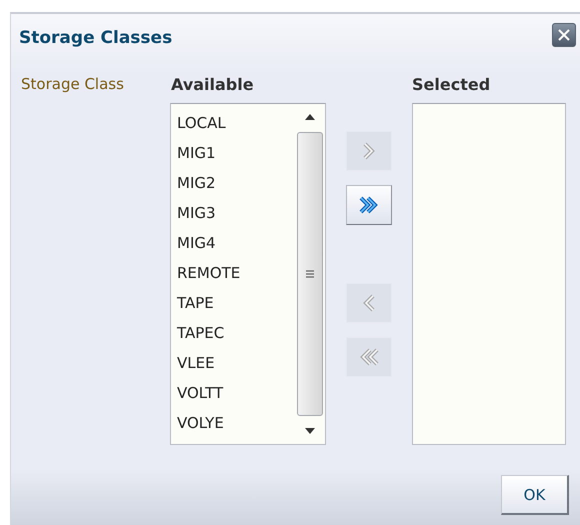  What do you see at coordinates (236, 153) in the screenshot?
I see `list-item: MIG1` at bounding box center [236, 153].